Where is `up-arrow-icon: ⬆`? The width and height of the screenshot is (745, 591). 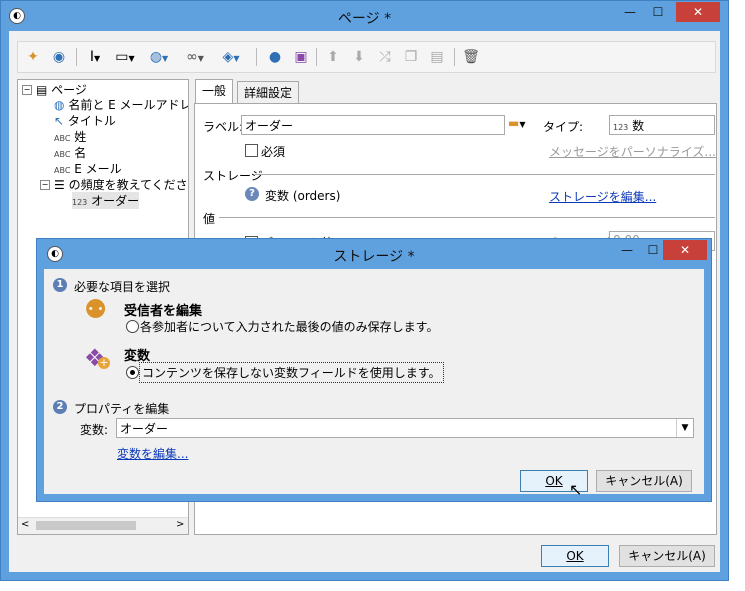
up-arrow-icon: ⬆ is located at coordinates (333, 57).